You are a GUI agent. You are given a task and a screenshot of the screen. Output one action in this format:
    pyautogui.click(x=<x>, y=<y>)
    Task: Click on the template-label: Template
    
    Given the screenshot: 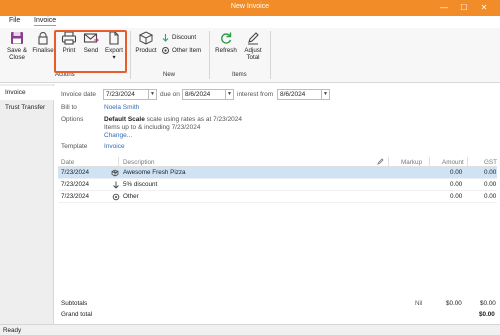 What is the action you would take?
    pyautogui.click(x=74, y=146)
    